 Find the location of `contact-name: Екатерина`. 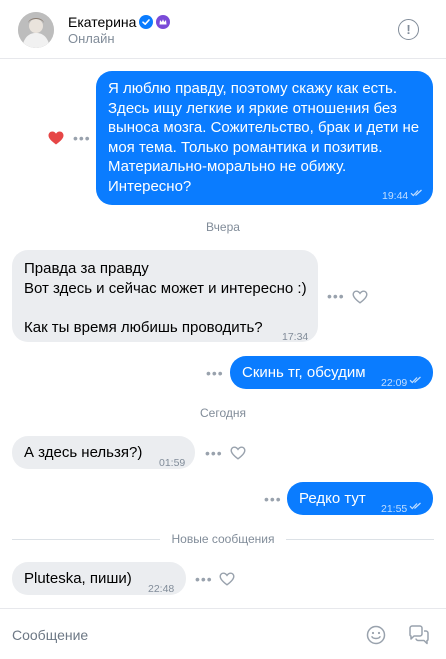

contact-name: Екатерина is located at coordinates (102, 22).